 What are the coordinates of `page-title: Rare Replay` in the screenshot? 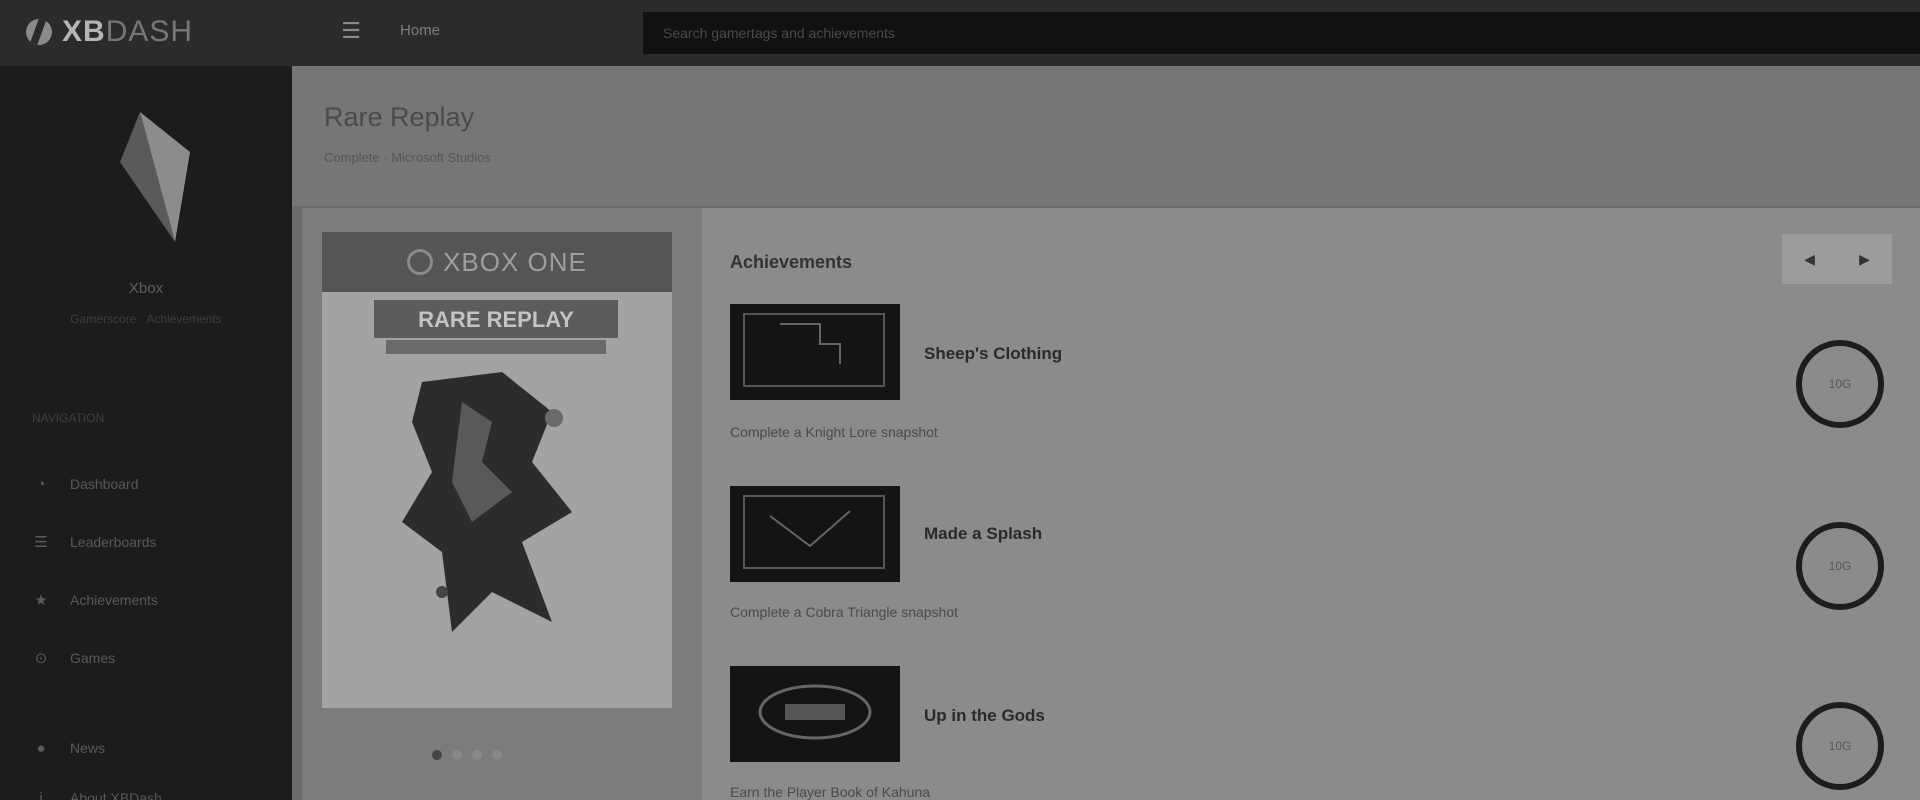 It's located at (399, 117).